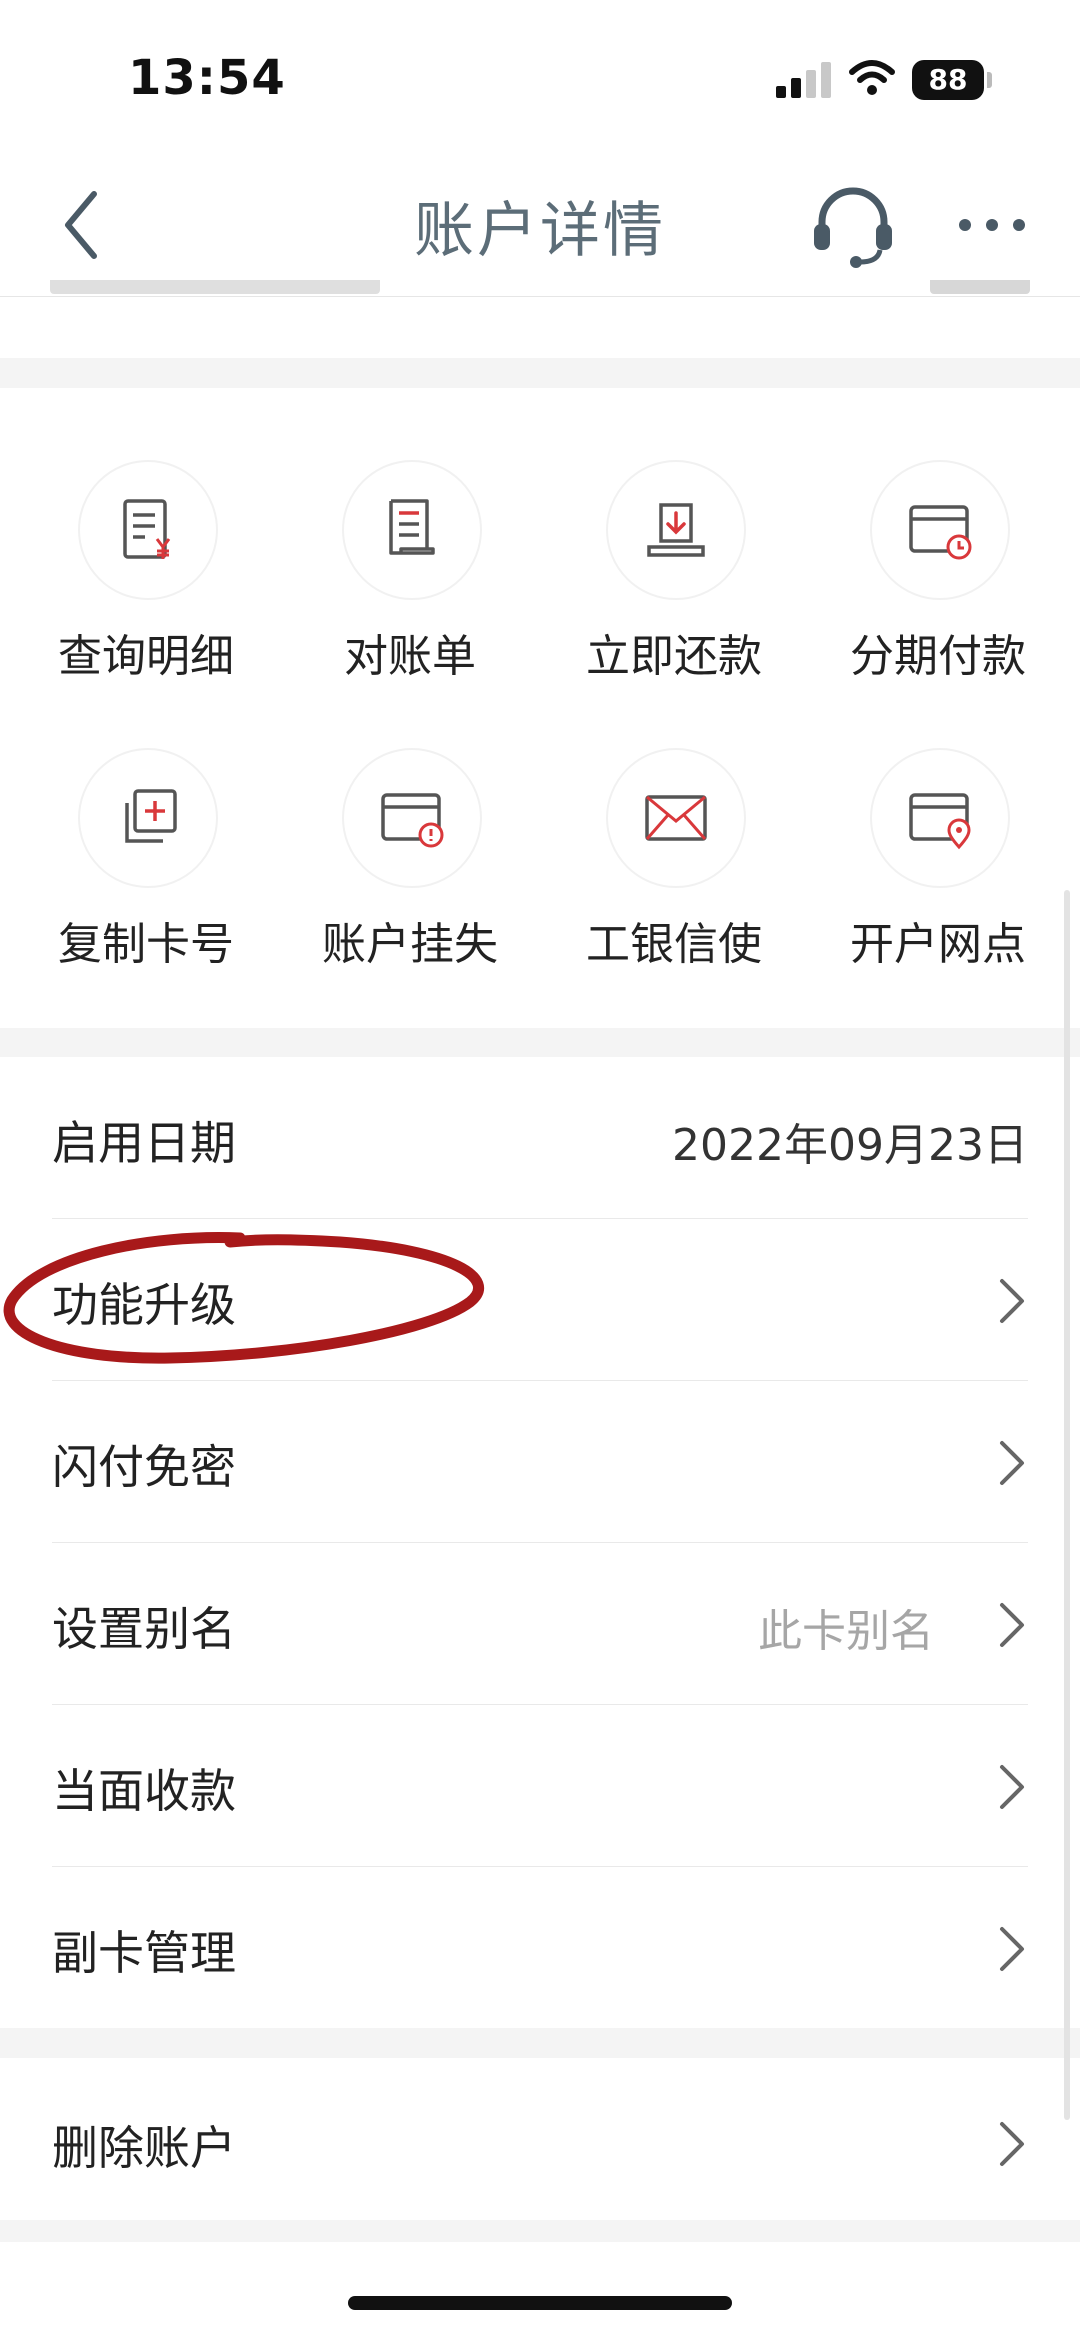 This screenshot has width=1080, height=2339. Describe the element at coordinates (674, 944) in the screenshot. I see `action-label: 工银信使` at that location.